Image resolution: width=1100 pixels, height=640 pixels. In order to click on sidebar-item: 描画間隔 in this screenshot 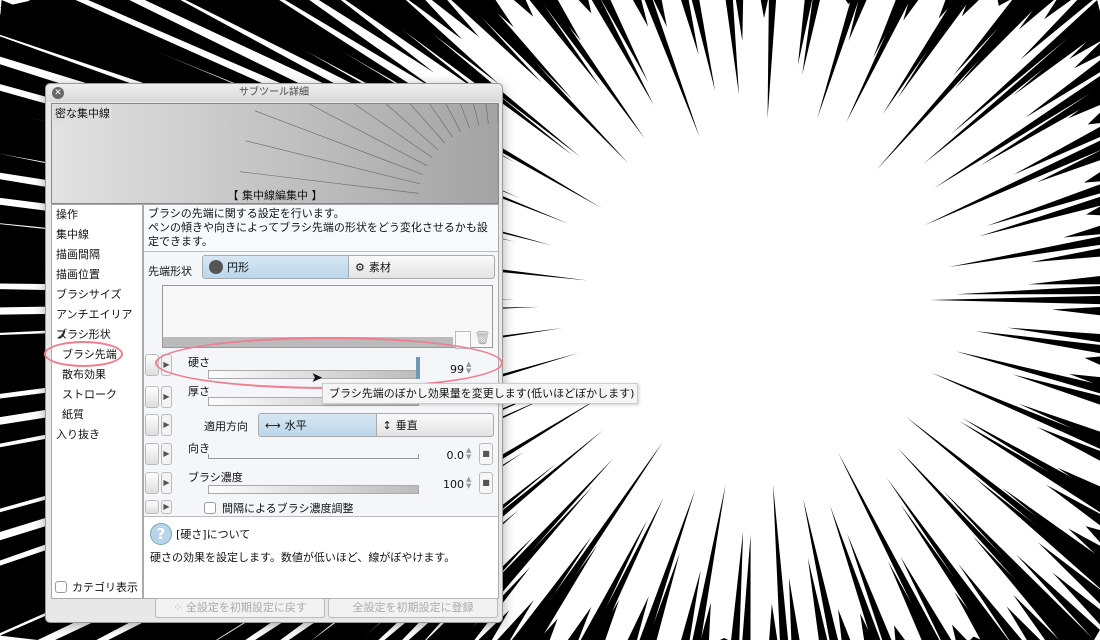, I will do `click(97, 255)`.